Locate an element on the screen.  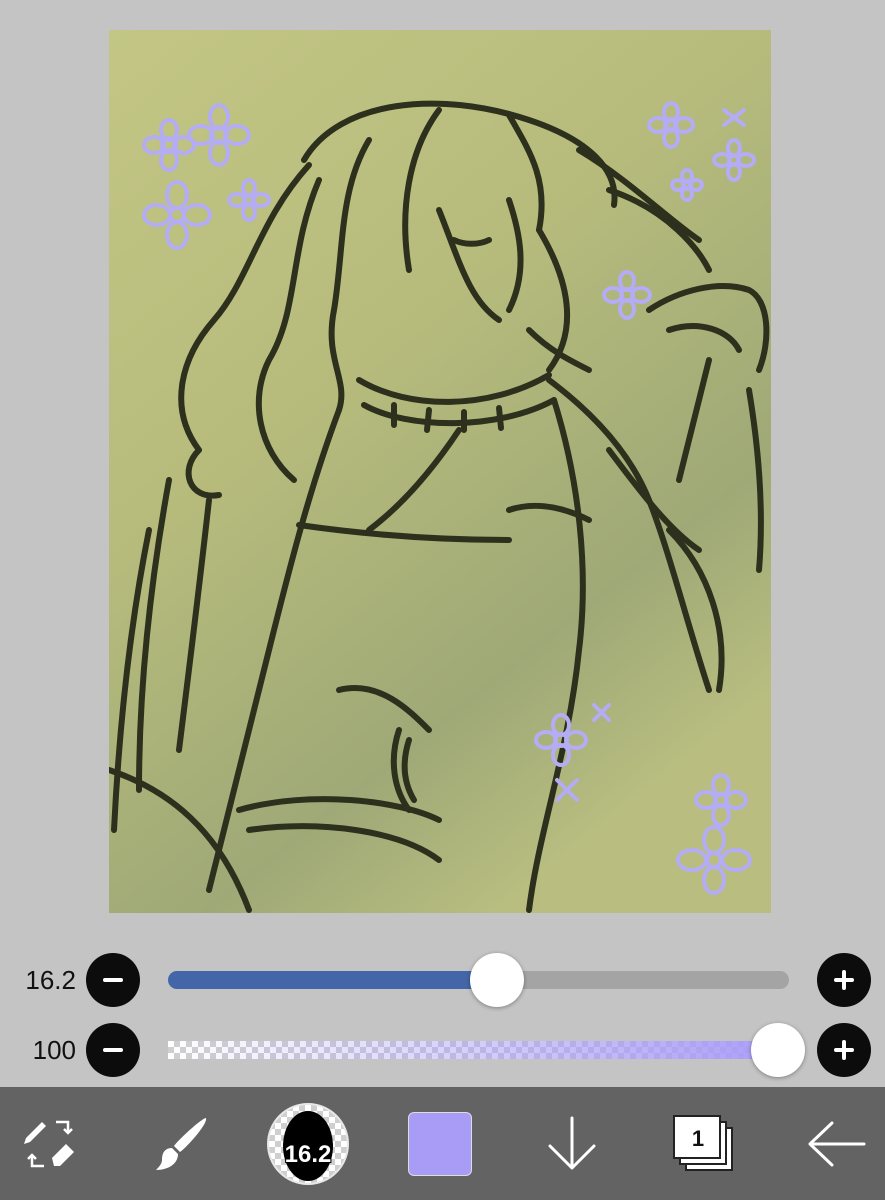
layer-count: 1 is located at coordinates (698, 1138).